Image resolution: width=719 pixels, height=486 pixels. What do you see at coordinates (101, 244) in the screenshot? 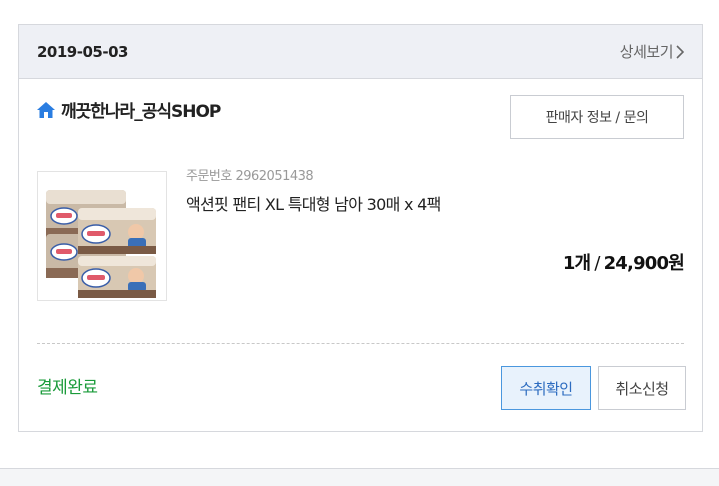
I see `diaper-package-illustration` at bounding box center [101, 244].